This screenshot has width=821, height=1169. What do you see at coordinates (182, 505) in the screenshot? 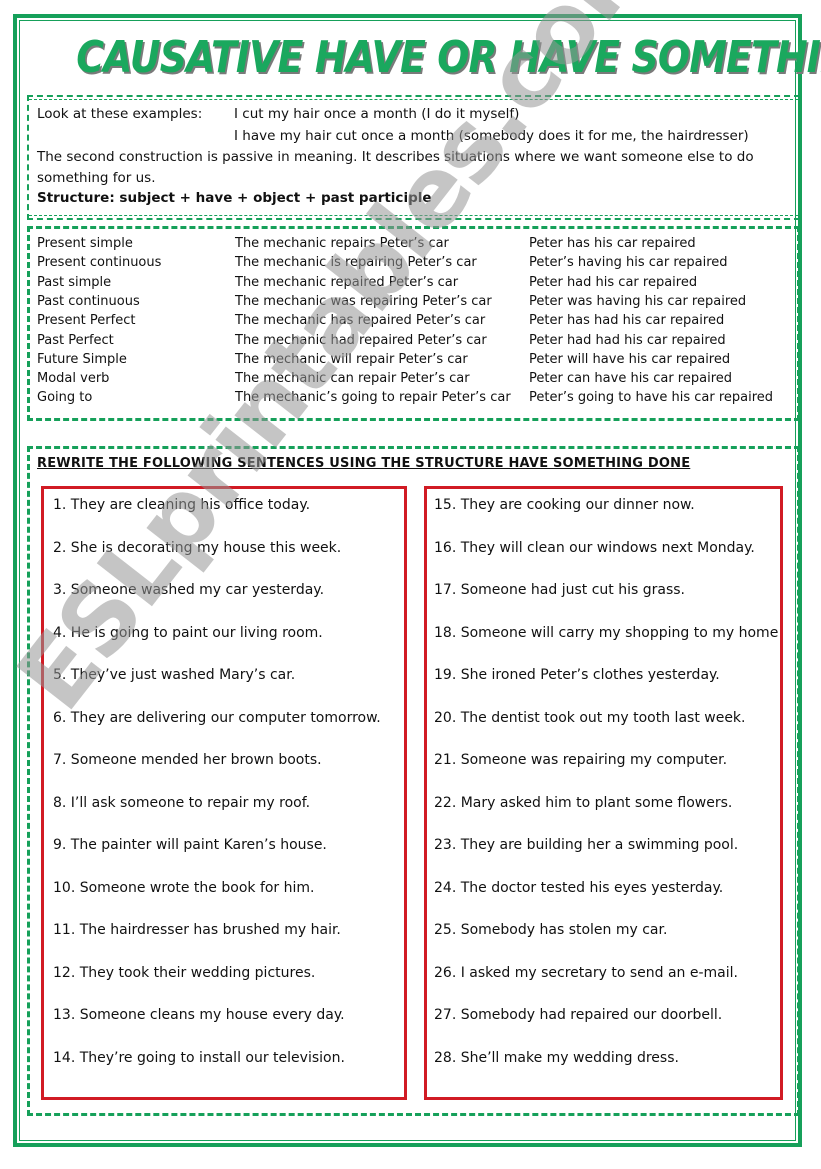
I see `exercise-item: 1. They are cleaning his office today.` at bounding box center [182, 505].